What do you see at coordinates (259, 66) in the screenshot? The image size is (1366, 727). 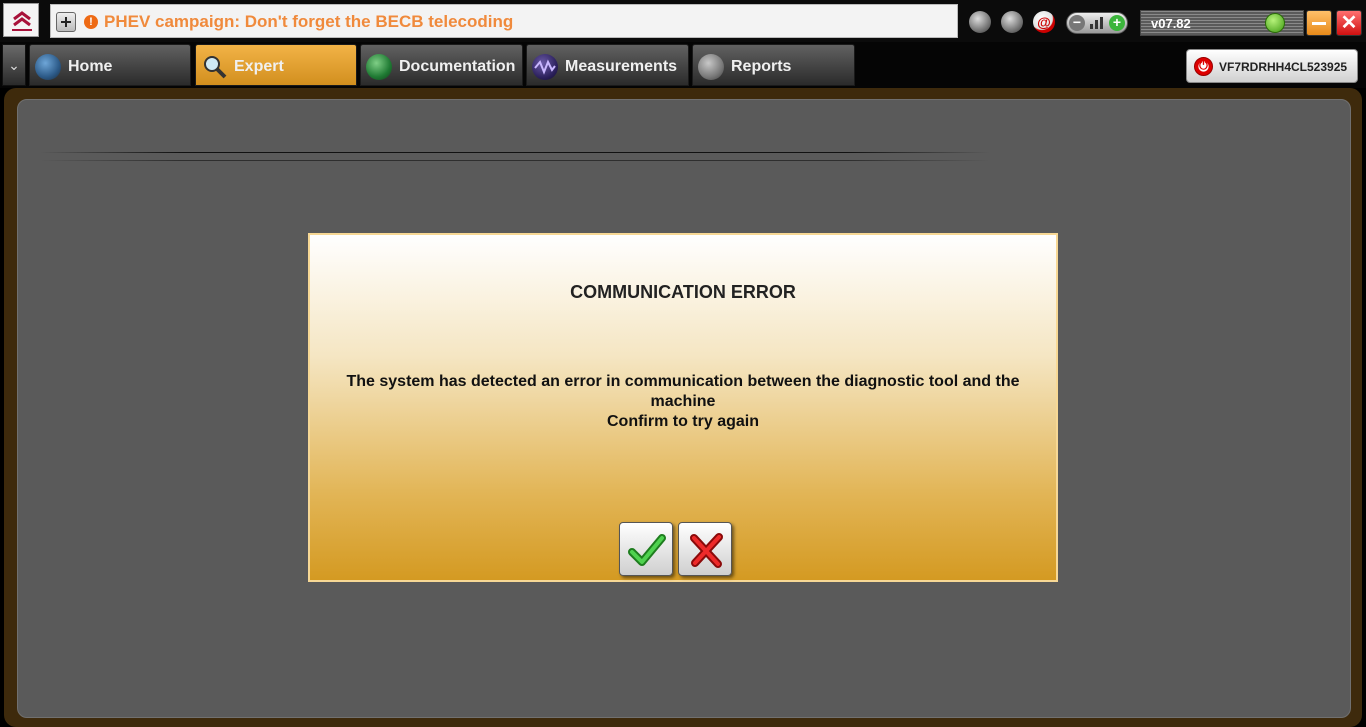 I see `tab-label: Expert` at bounding box center [259, 66].